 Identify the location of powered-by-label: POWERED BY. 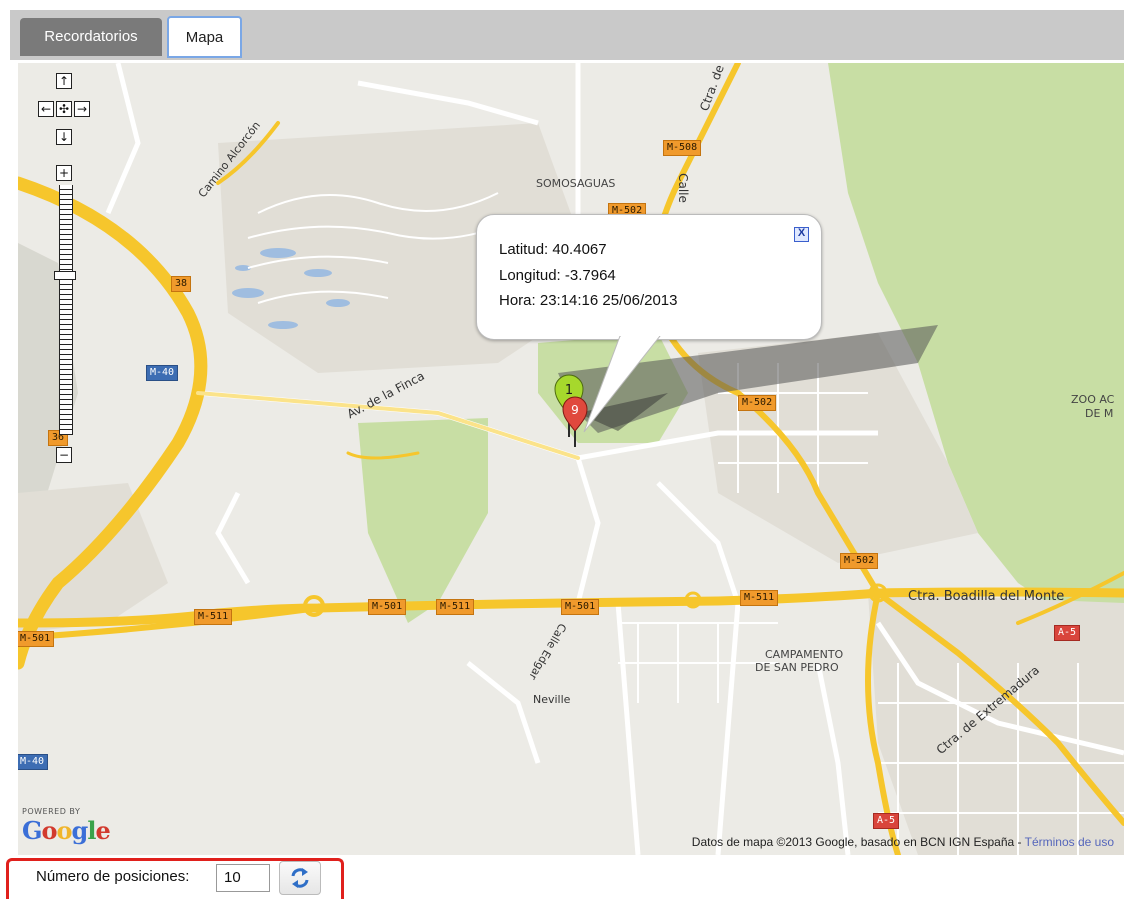
(51, 811).